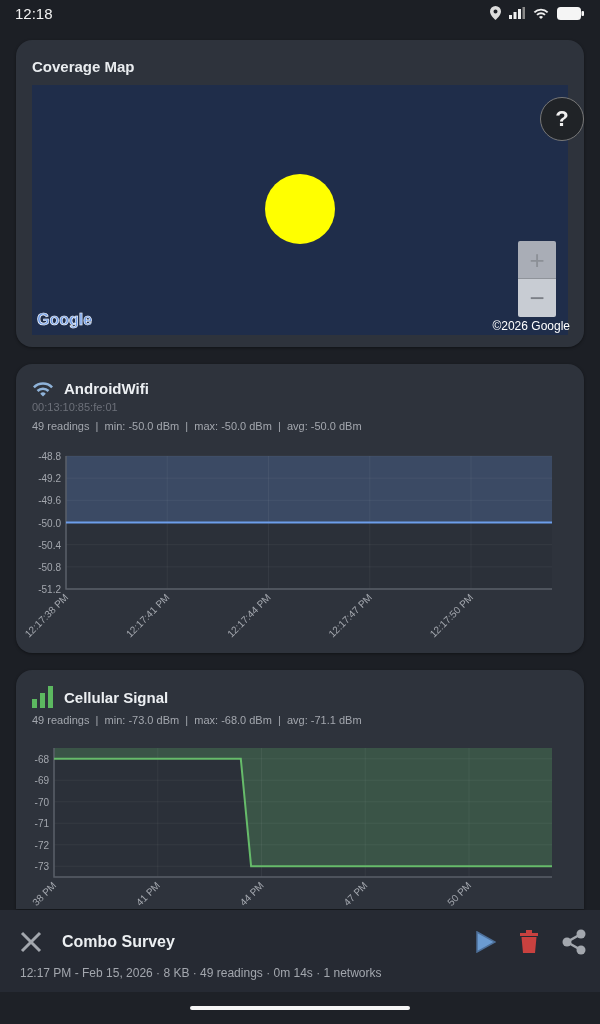 This screenshot has height=1024, width=600. What do you see at coordinates (116, 697) in the screenshot?
I see `network-name: Cellular Signal` at bounding box center [116, 697].